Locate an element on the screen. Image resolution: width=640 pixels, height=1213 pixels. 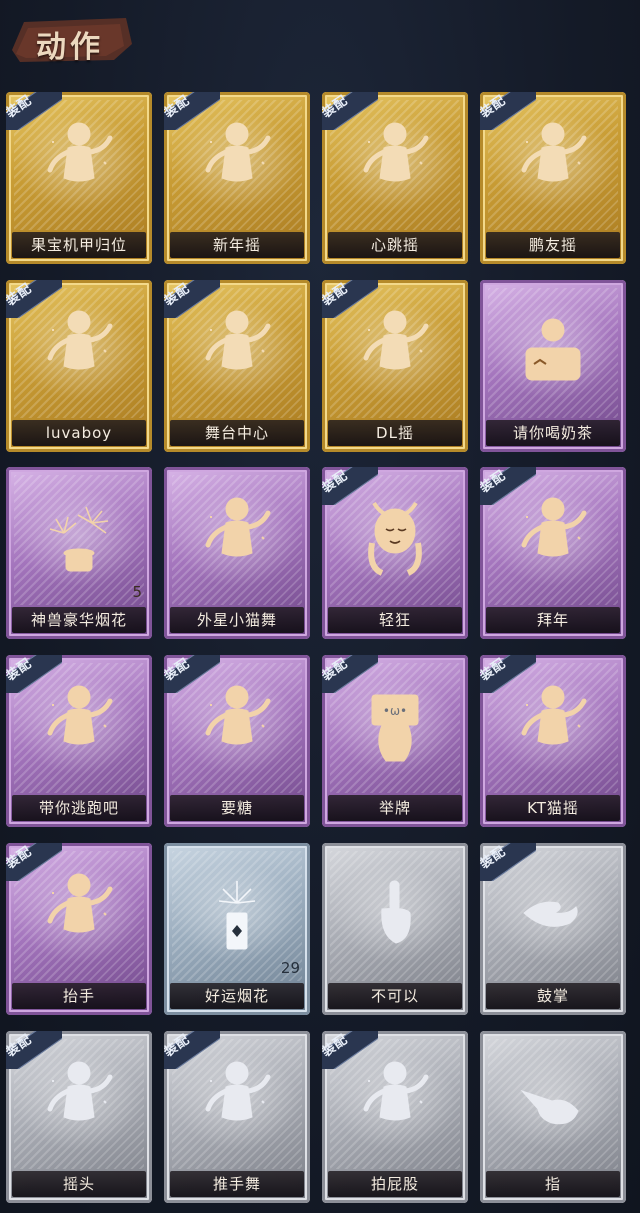
emote-label: DL摇 is located at coordinates (395, 433).